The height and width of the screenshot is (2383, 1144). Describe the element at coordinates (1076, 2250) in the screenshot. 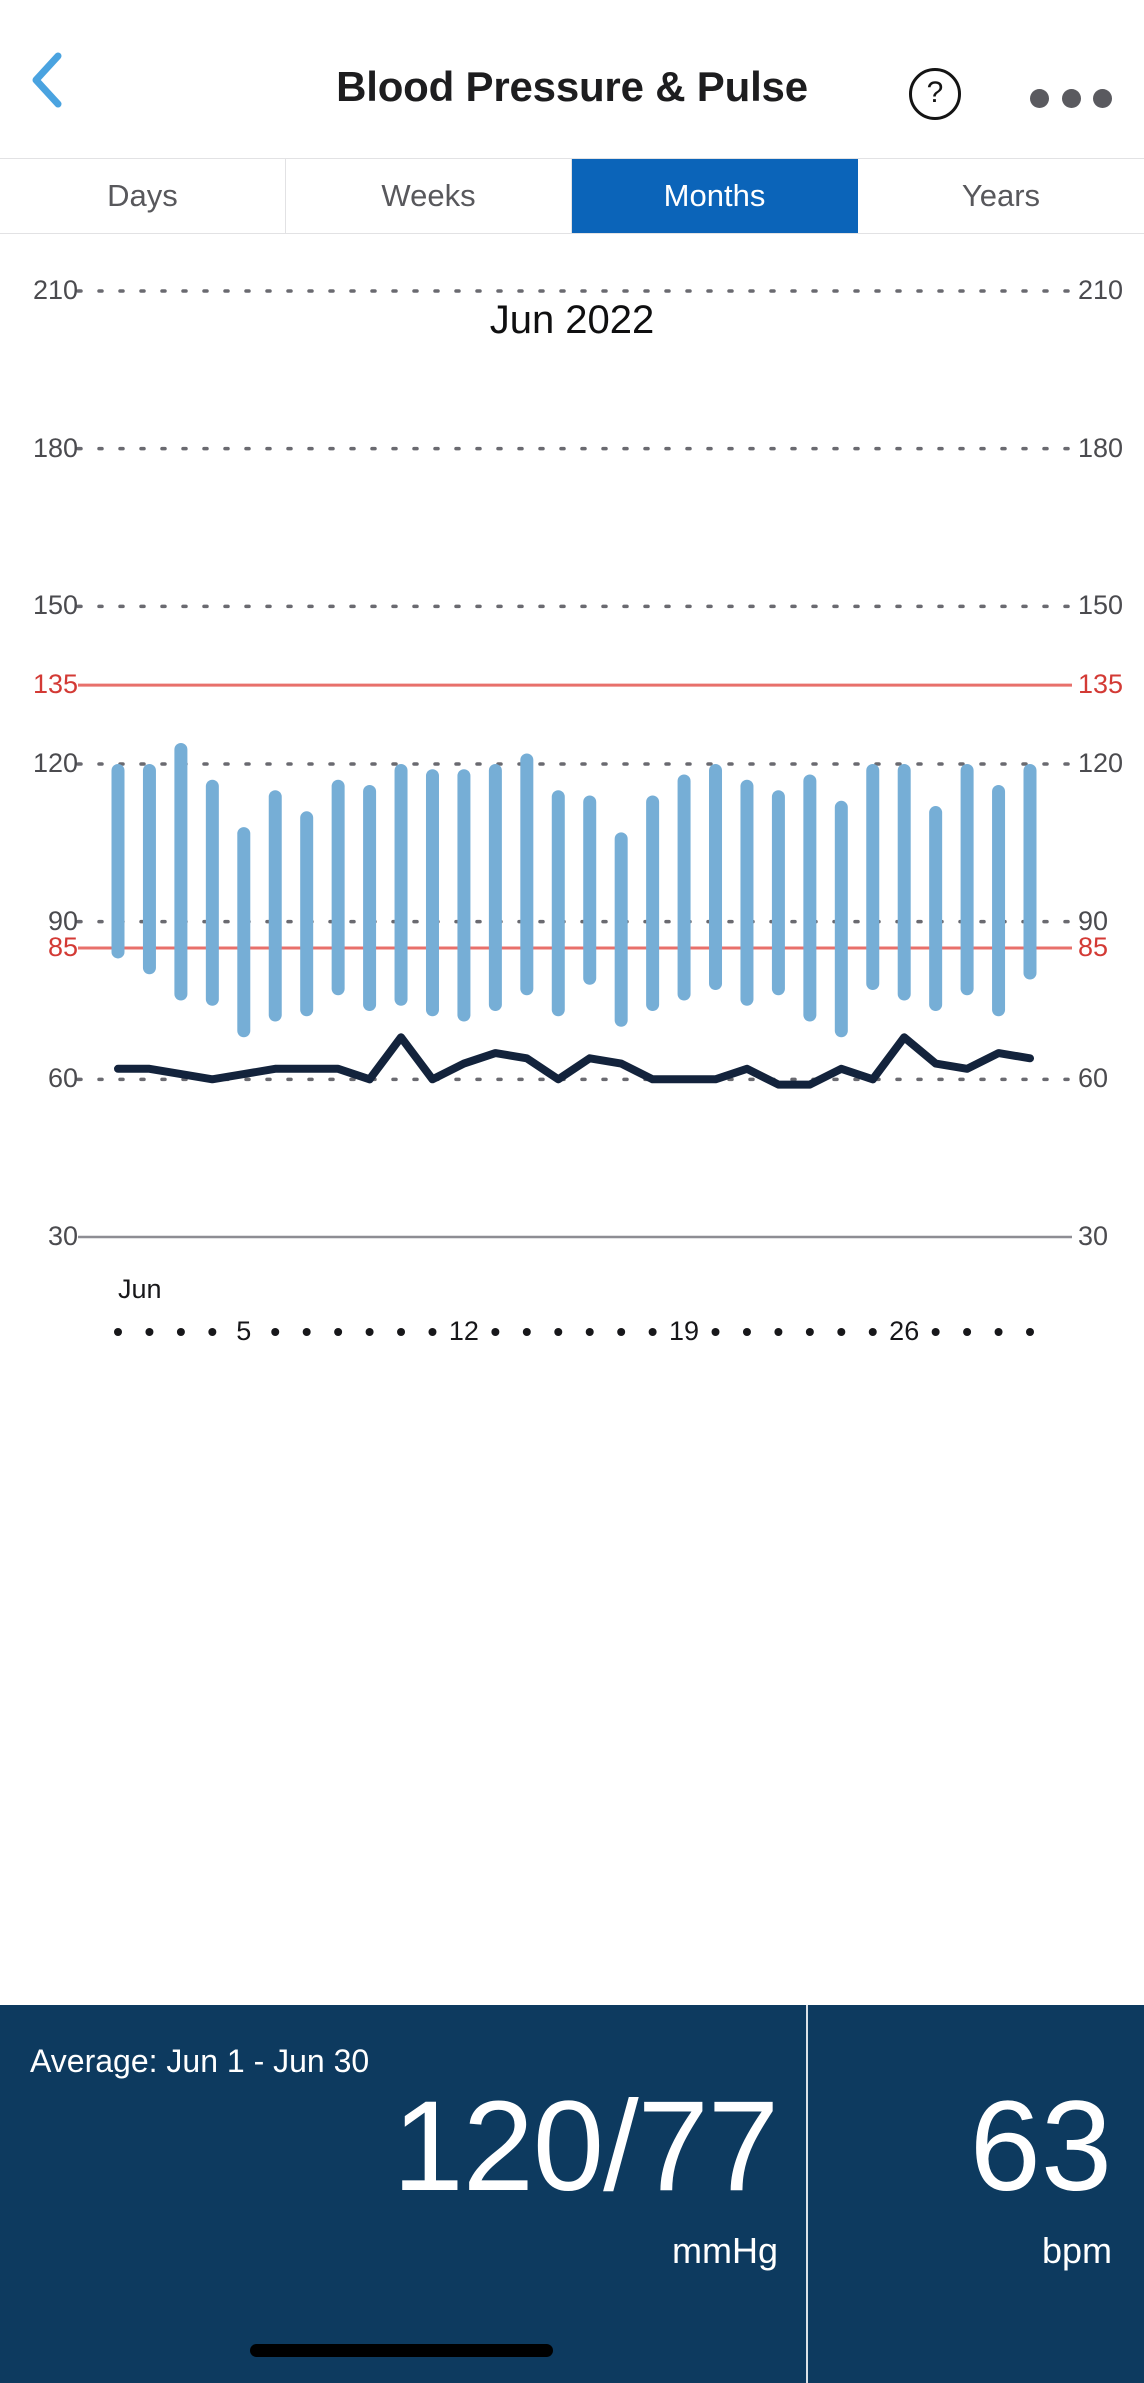

I see `pulse-unit-label: bpm` at that location.